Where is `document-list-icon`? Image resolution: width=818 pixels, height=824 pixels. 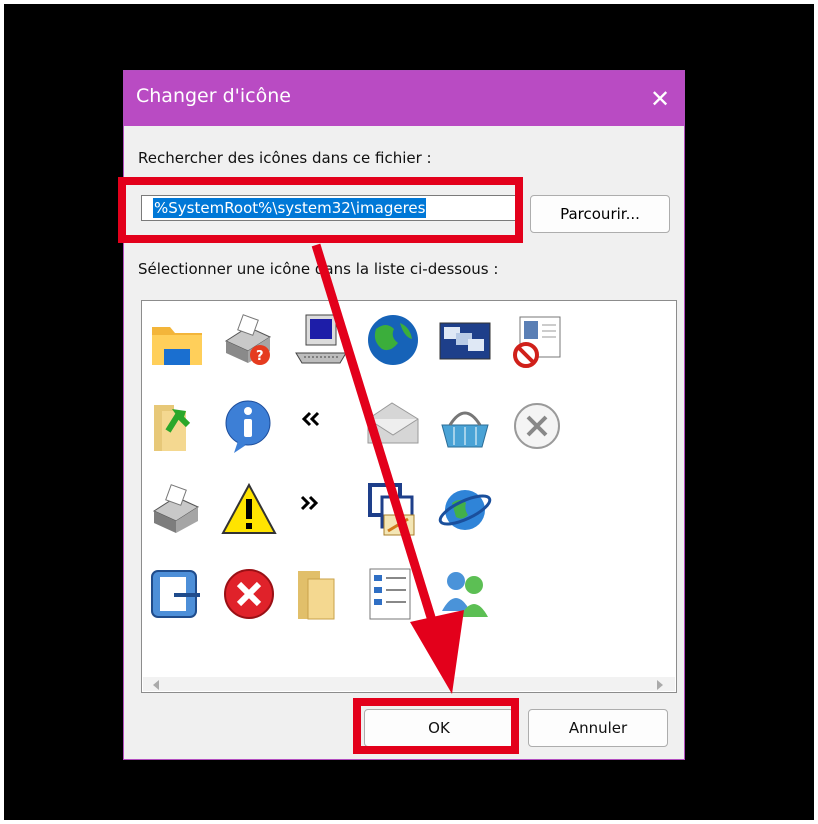
document-list-icon is located at coordinates (393, 594).